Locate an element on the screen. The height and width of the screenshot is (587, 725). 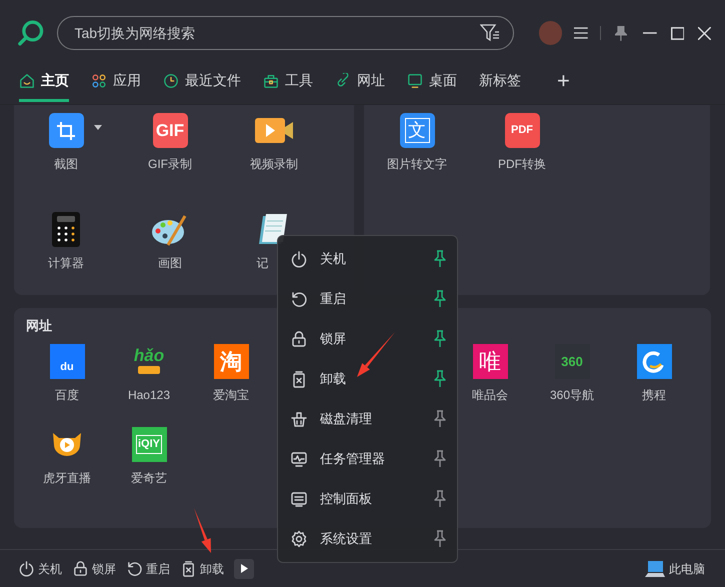
pdf-app-icon: PDF is located at coordinates (522, 130).